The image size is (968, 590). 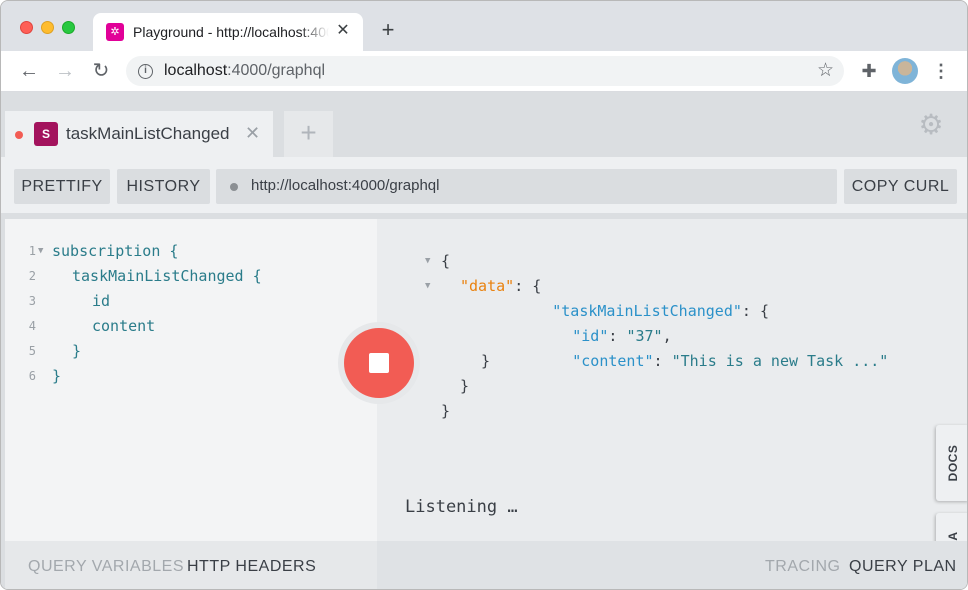 I want to click on docs-tab: DOCS, so click(x=951, y=463).